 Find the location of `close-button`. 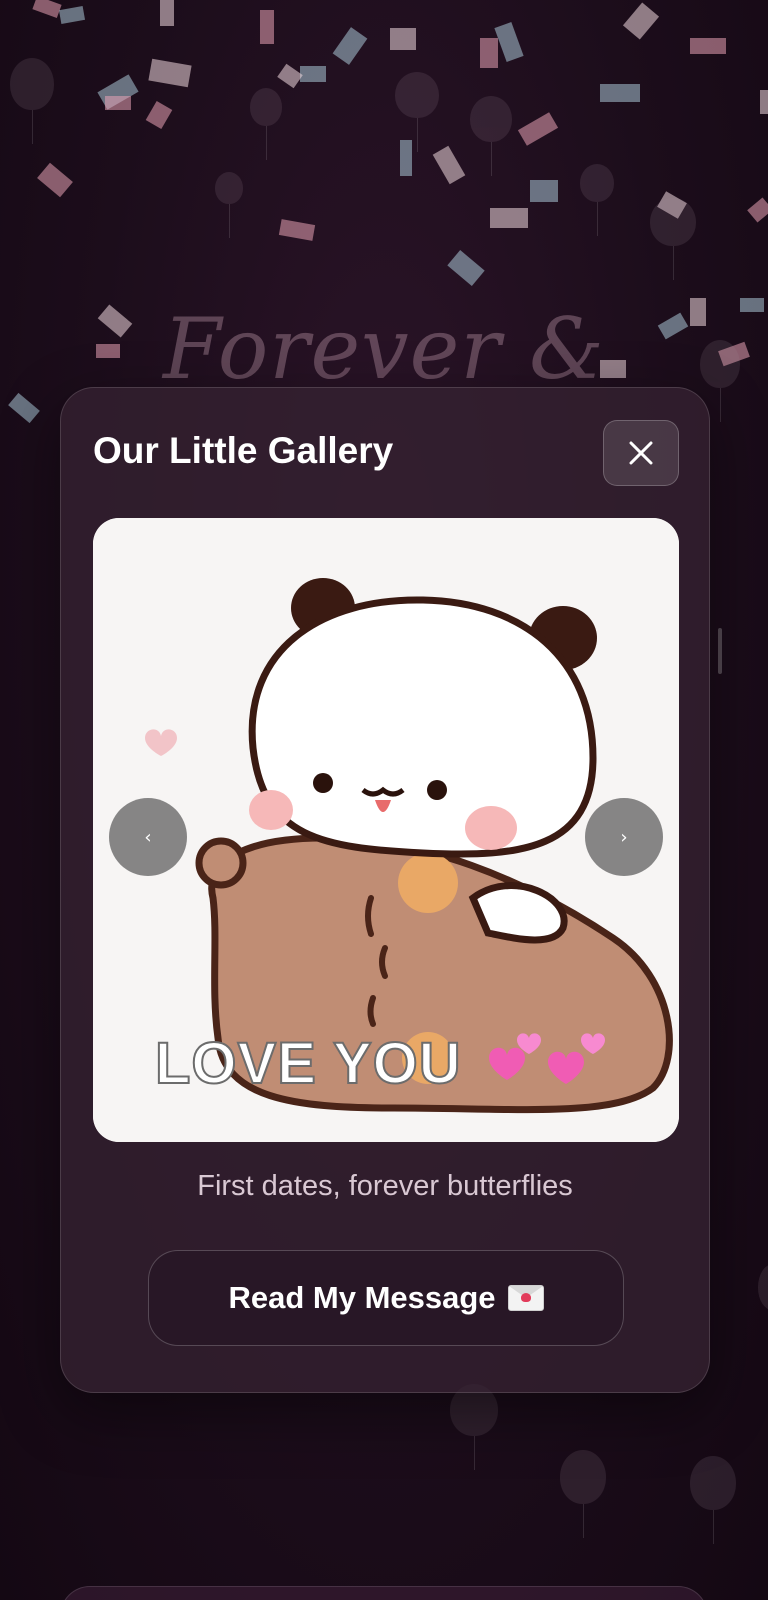

close-button is located at coordinates (641, 453).